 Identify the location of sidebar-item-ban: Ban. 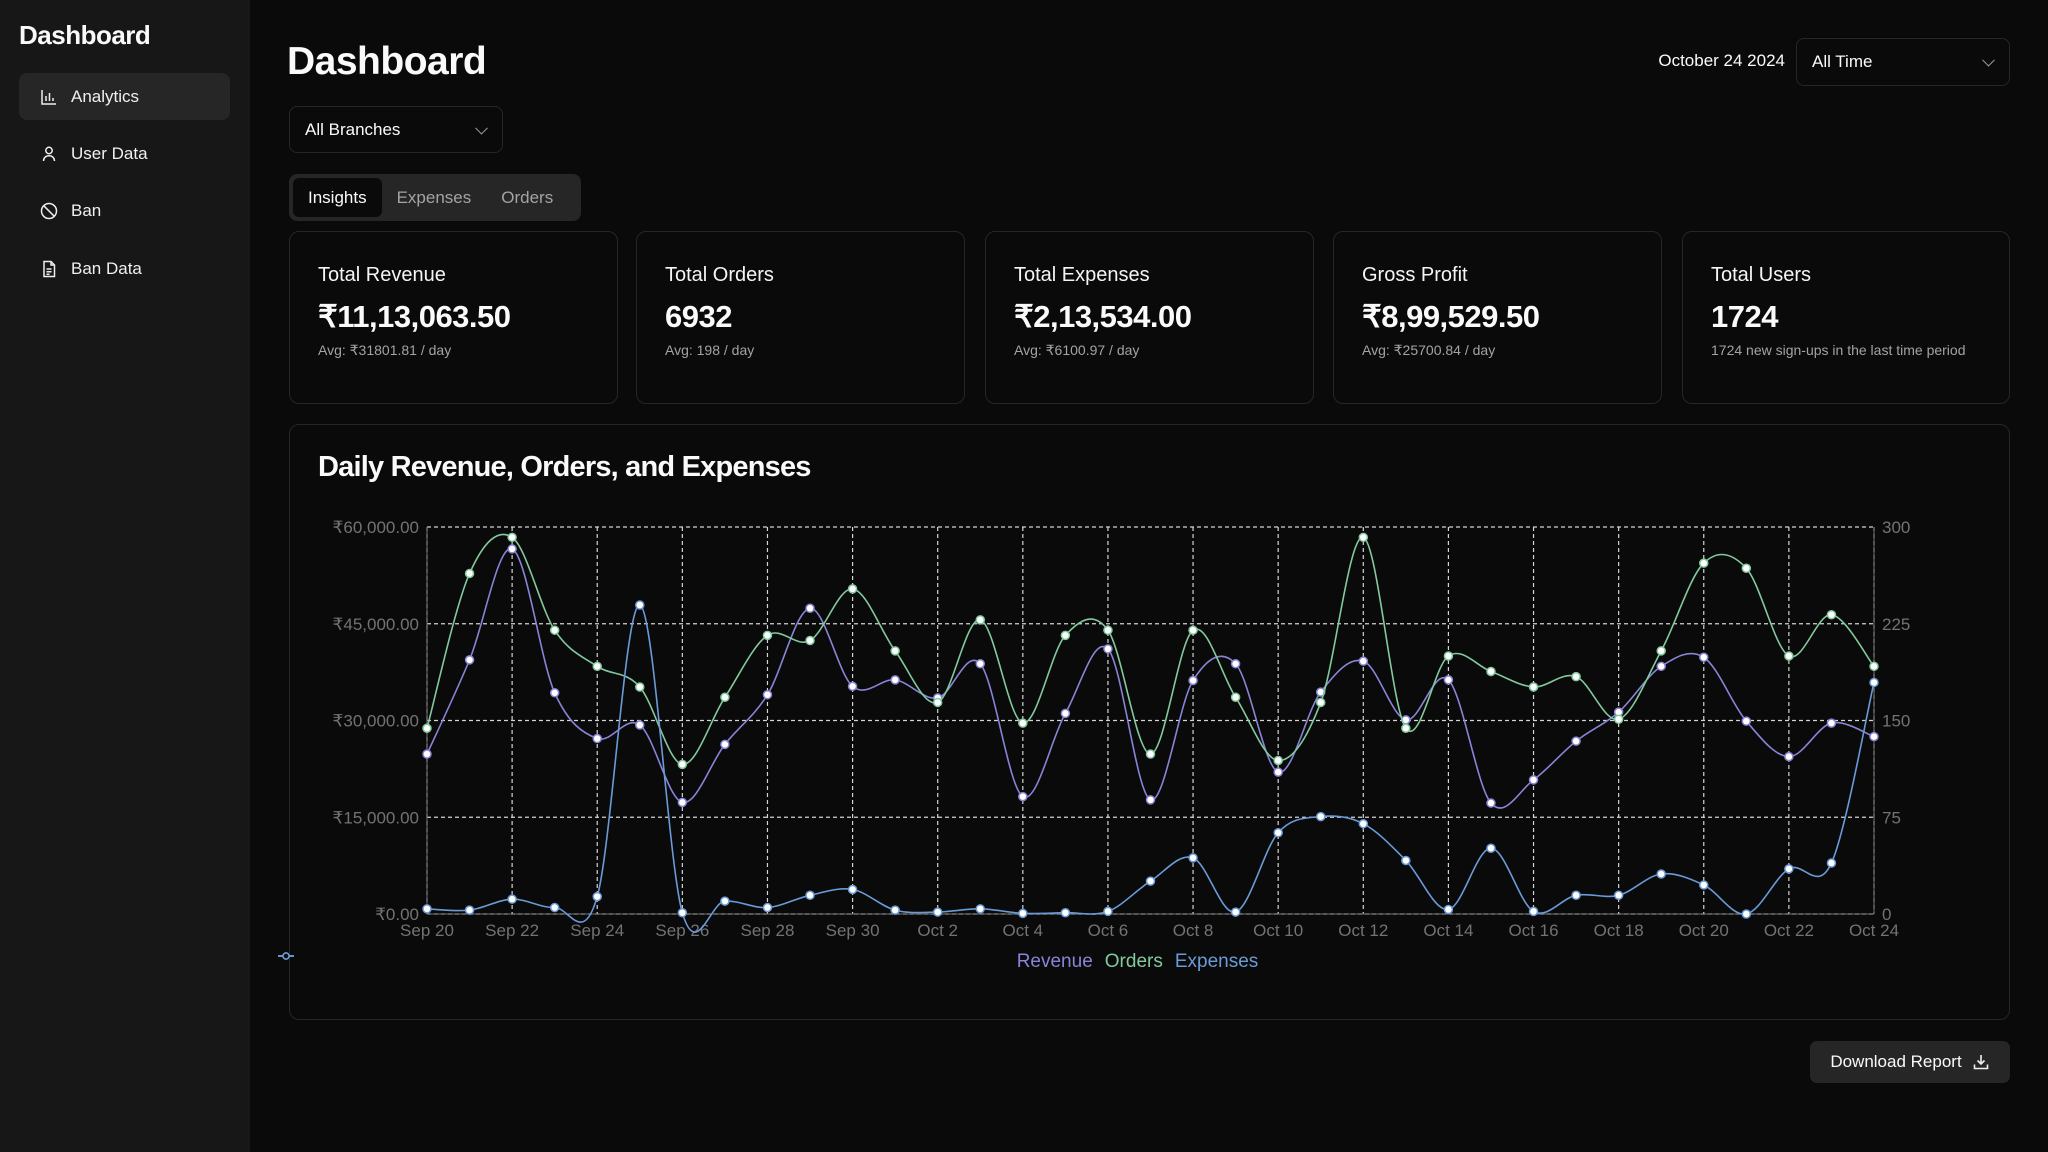
(124, 210).